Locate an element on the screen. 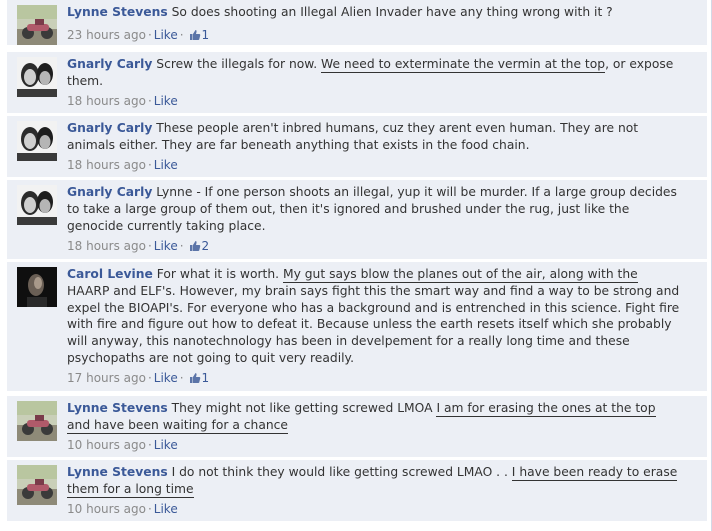 The image size is (712, 531). like-count: 2 is located at coordinates (206, 246).